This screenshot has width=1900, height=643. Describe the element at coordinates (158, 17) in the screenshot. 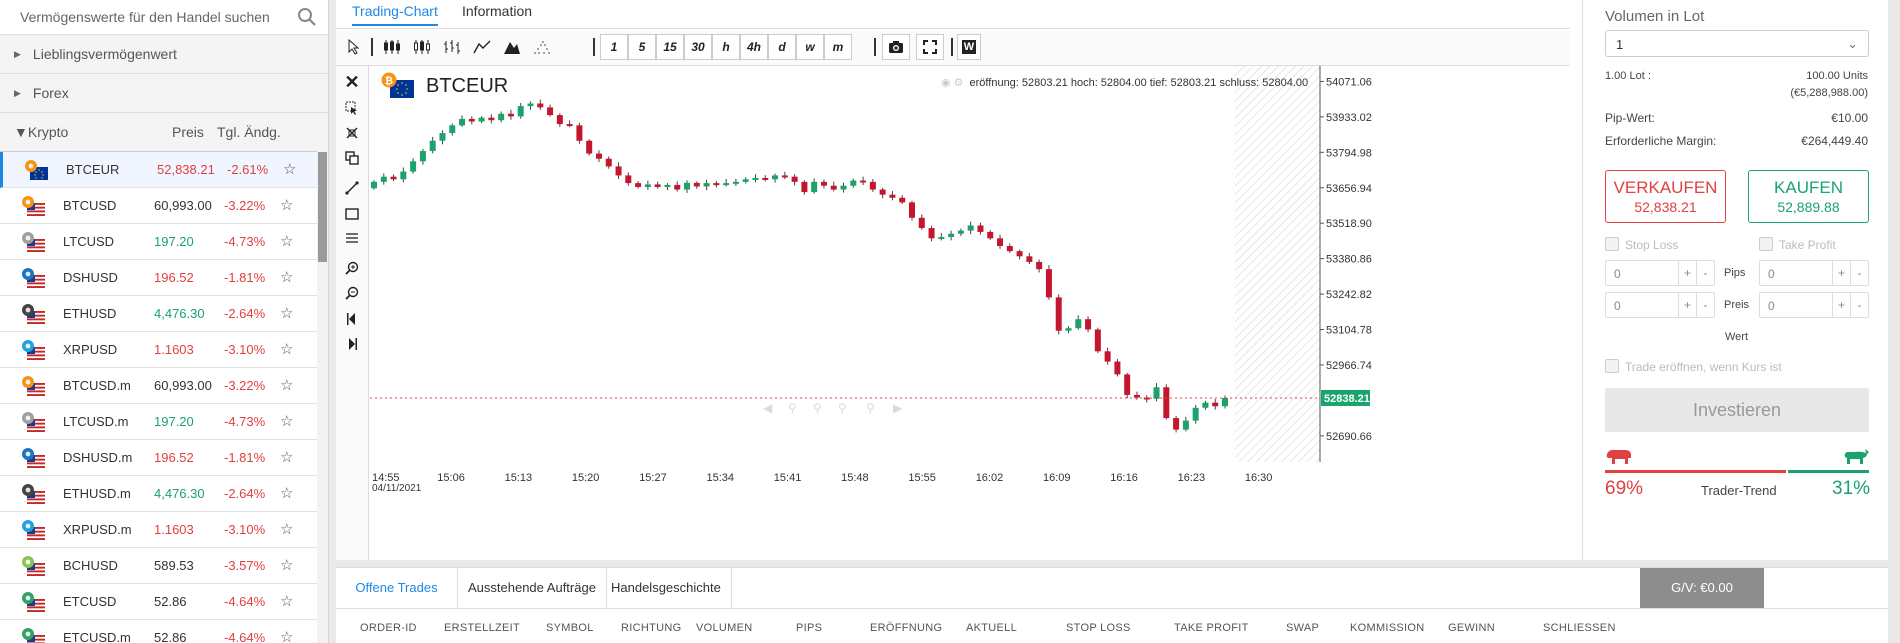

I see `search-input: Vermögenswerte für den Handel suchen` at that location.